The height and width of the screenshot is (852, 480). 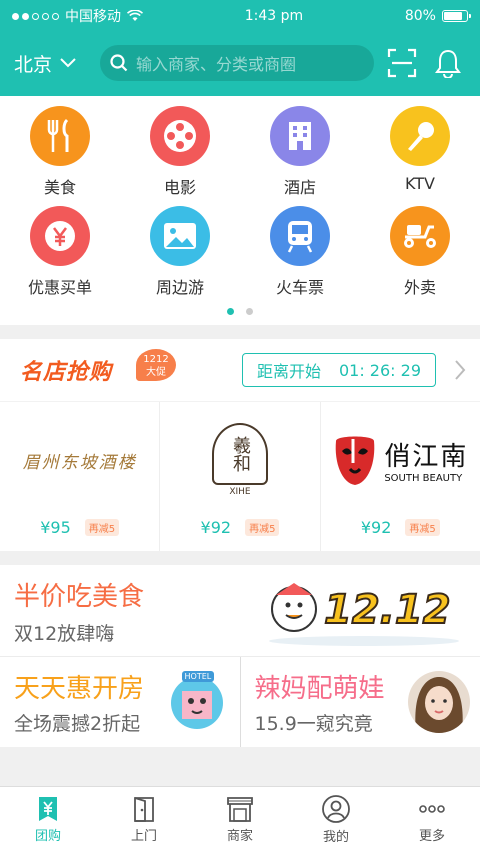 I want to click on flash-sale-title: 名店抢购, so click(x=66, y=372).